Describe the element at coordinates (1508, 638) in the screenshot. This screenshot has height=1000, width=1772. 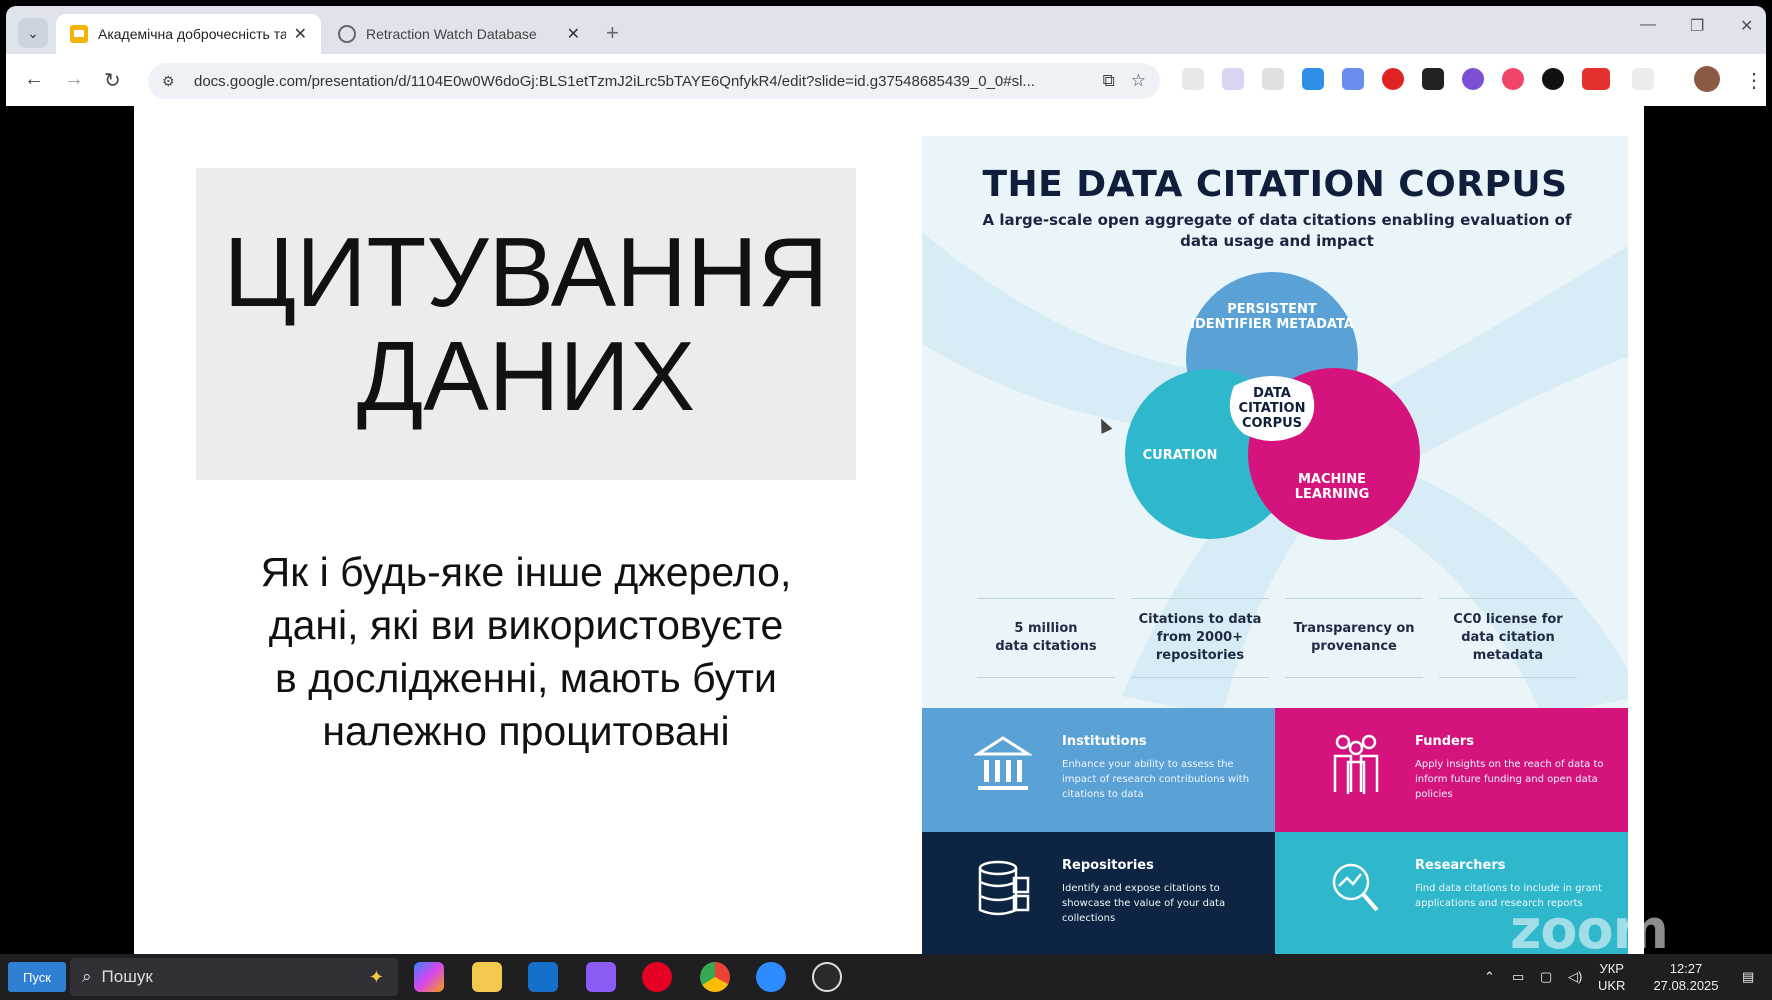
I see `stat-item: CC0 license for data citation metadata` at that location.